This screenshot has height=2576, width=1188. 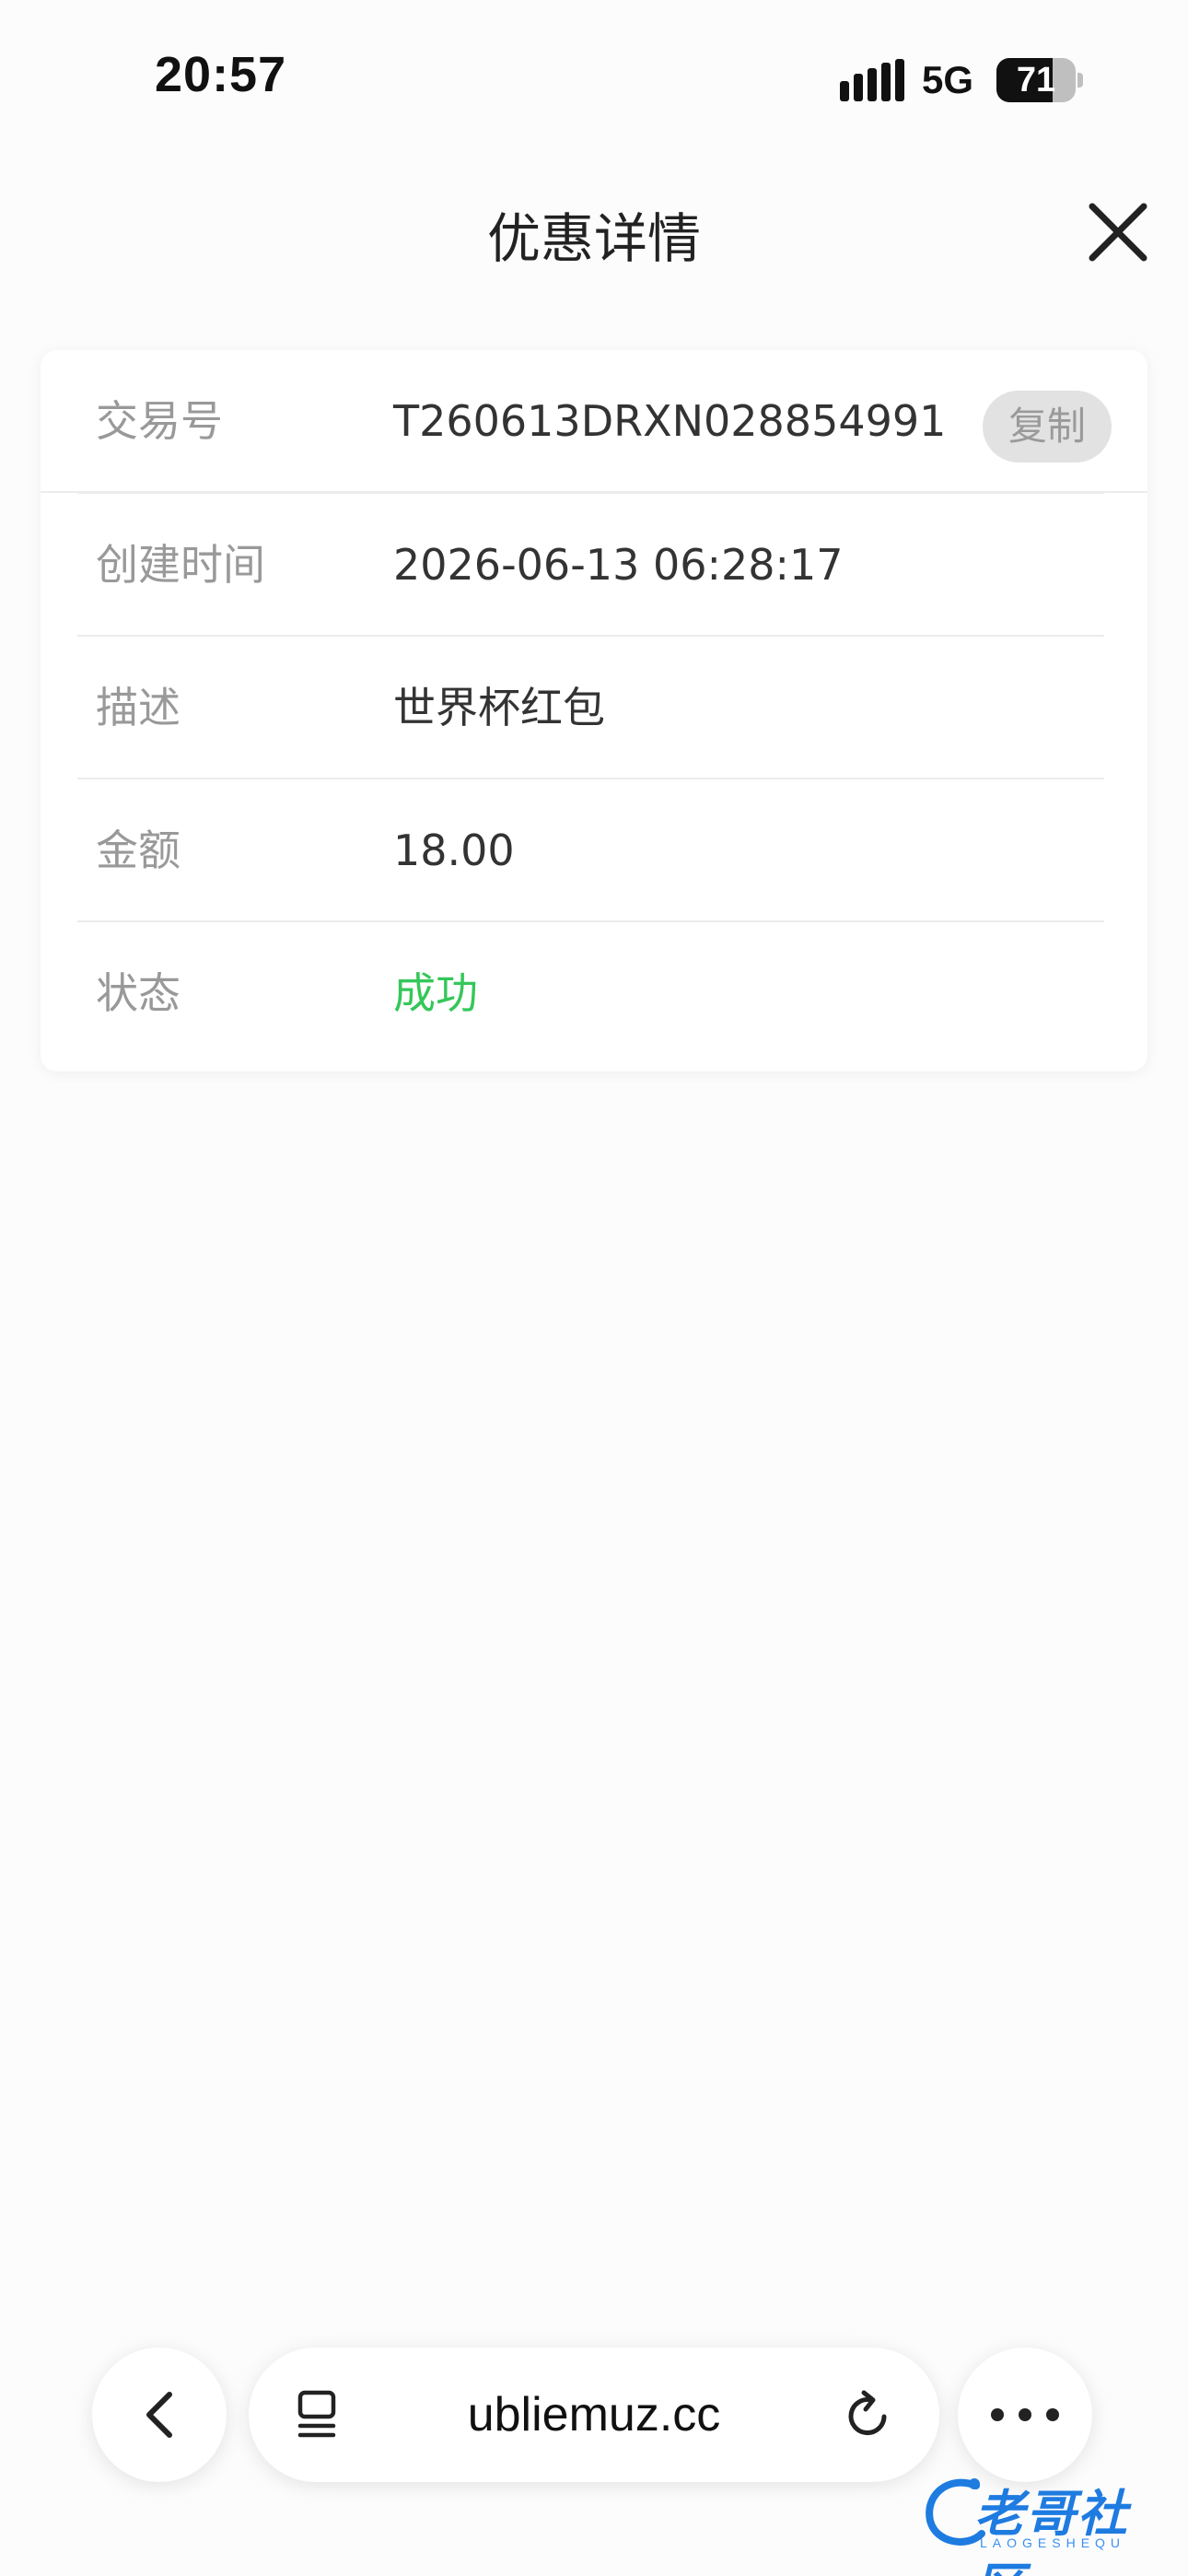 What do you see at coordinates (180, 565) in the screenshot?
I see `detail-label: 创建时间` at bounding box center [180, 565].